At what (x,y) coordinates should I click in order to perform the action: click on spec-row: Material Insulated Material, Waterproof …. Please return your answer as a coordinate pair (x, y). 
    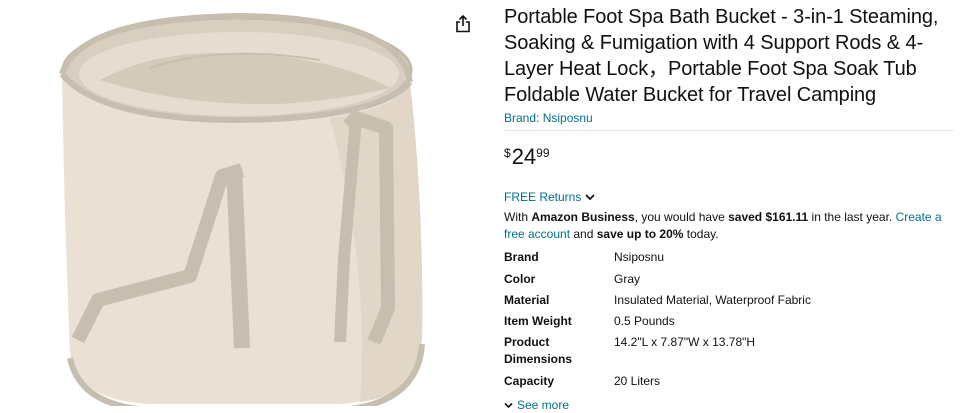
    Looking at the image, I should click on (657, 302).